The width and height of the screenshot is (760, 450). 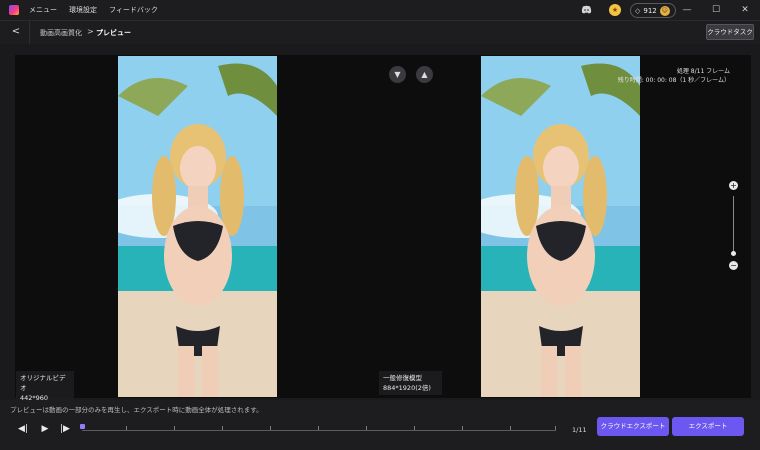 I want to click on play-icon: ▶, so click(x=45, y=429).